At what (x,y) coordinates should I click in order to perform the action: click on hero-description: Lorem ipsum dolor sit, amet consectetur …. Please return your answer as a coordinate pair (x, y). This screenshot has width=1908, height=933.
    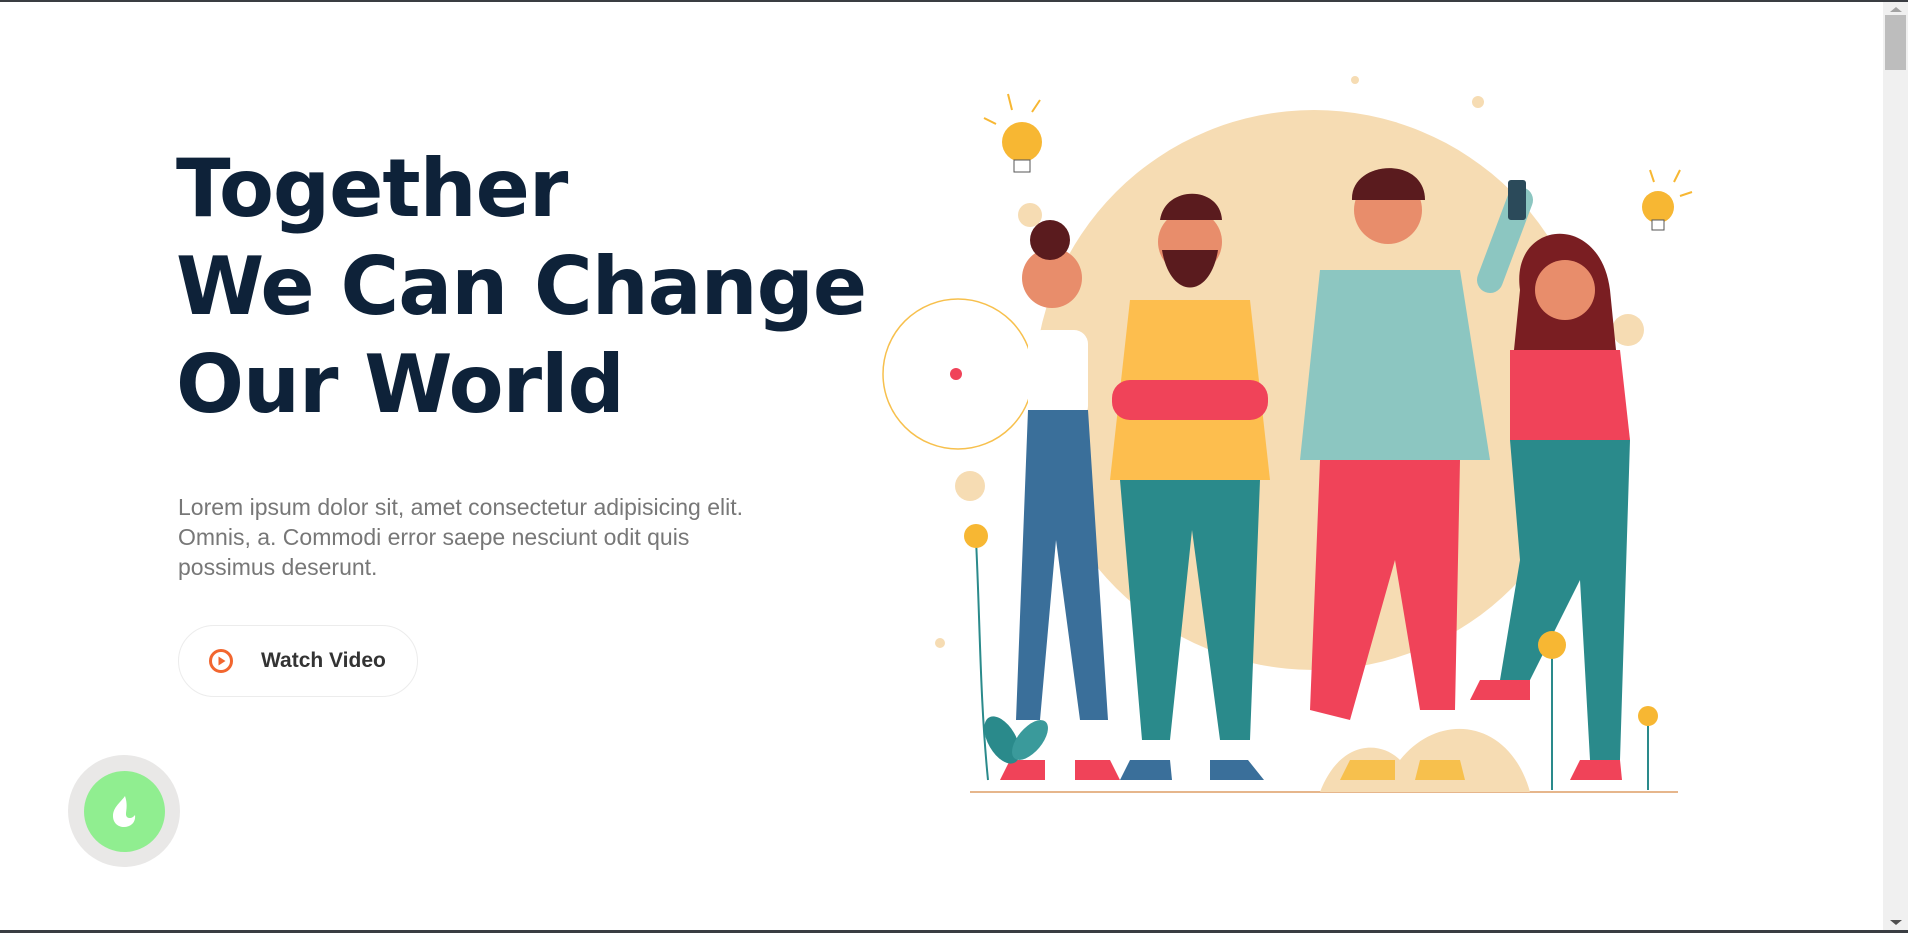
    Looking at the image, I should click on (461, 537).